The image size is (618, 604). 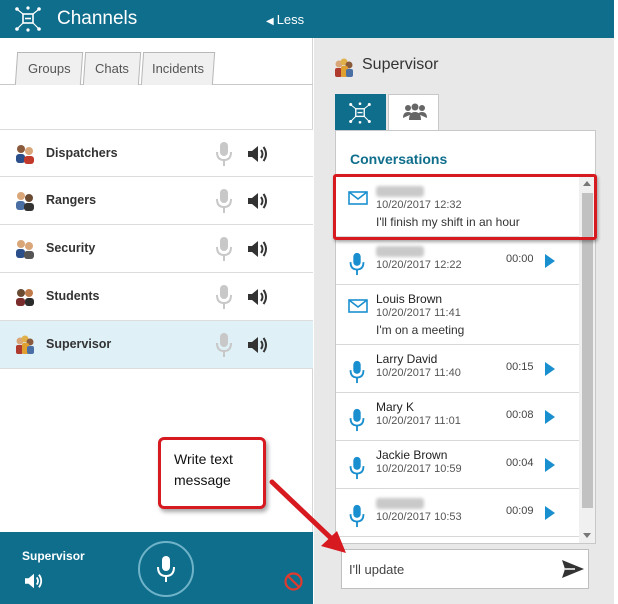 I want to click on less-label: Less, so click(x=290, y=19).